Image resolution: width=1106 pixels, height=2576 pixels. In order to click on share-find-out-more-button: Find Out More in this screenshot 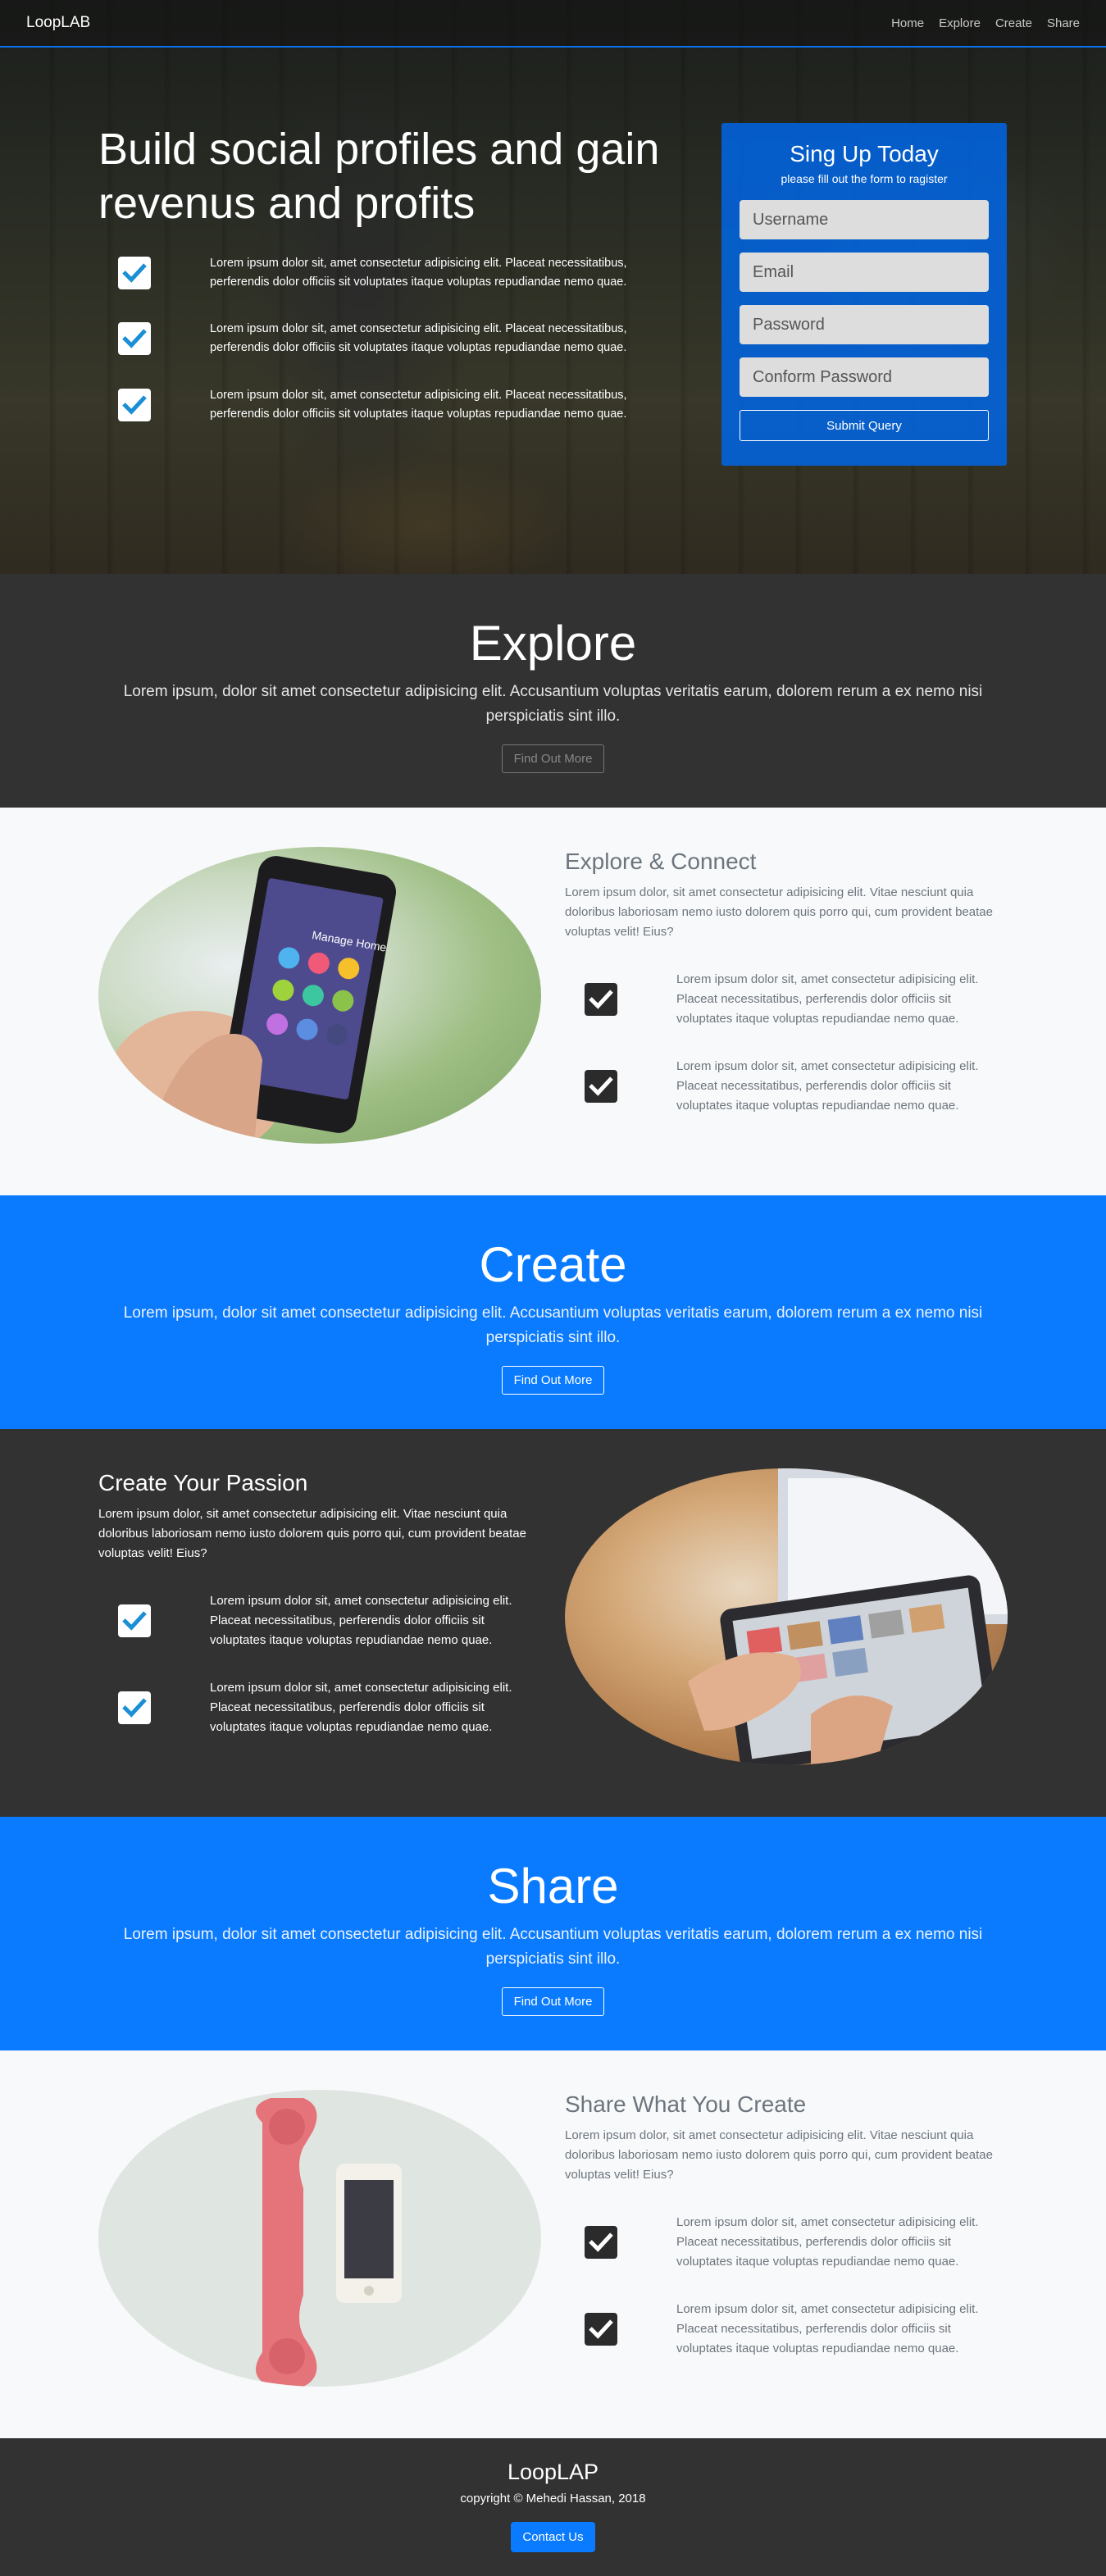, I will do `click(553, 2001)`.